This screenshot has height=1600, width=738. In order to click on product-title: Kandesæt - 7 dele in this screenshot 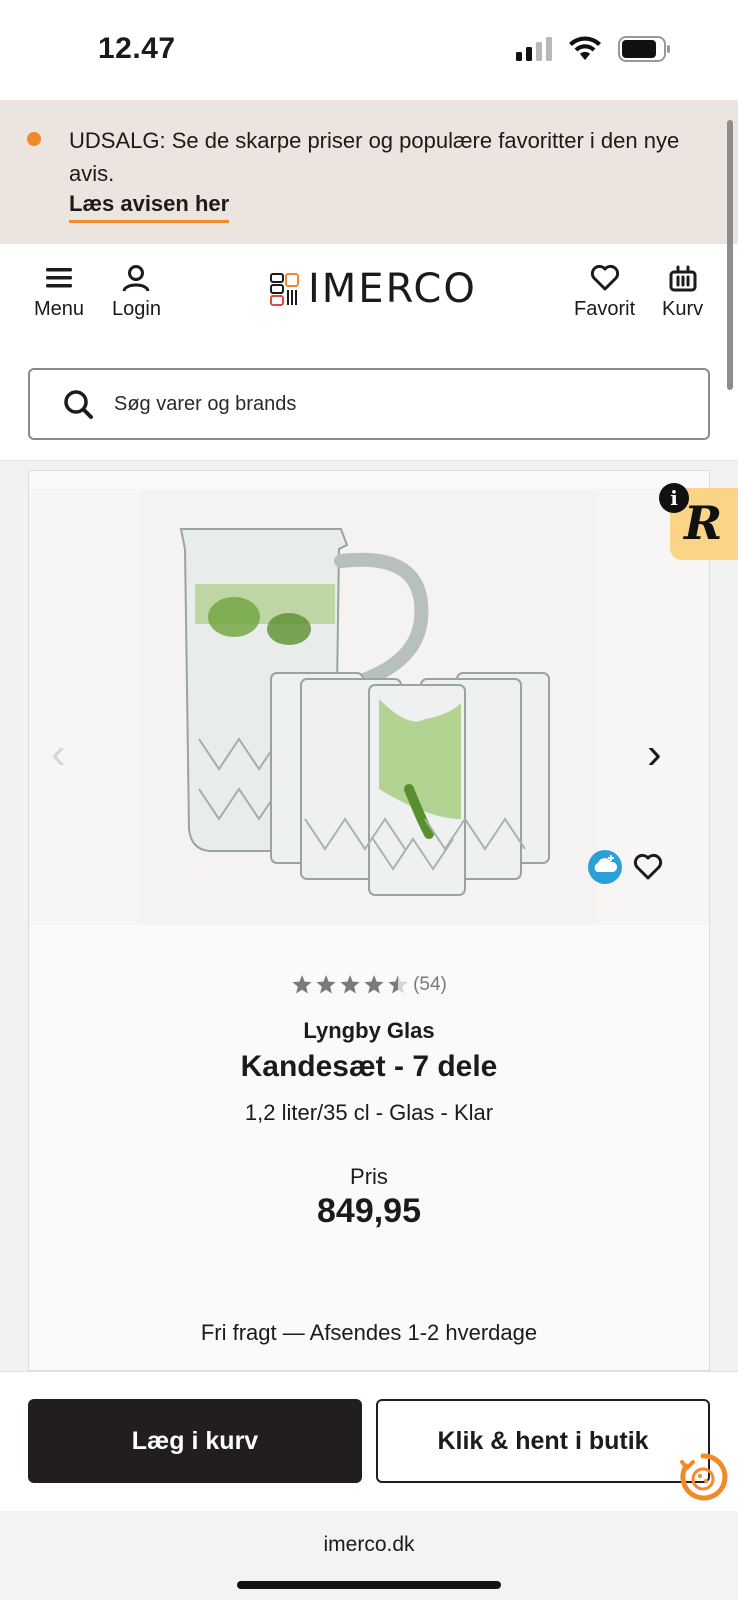, I will do `click(369, 1066)`.